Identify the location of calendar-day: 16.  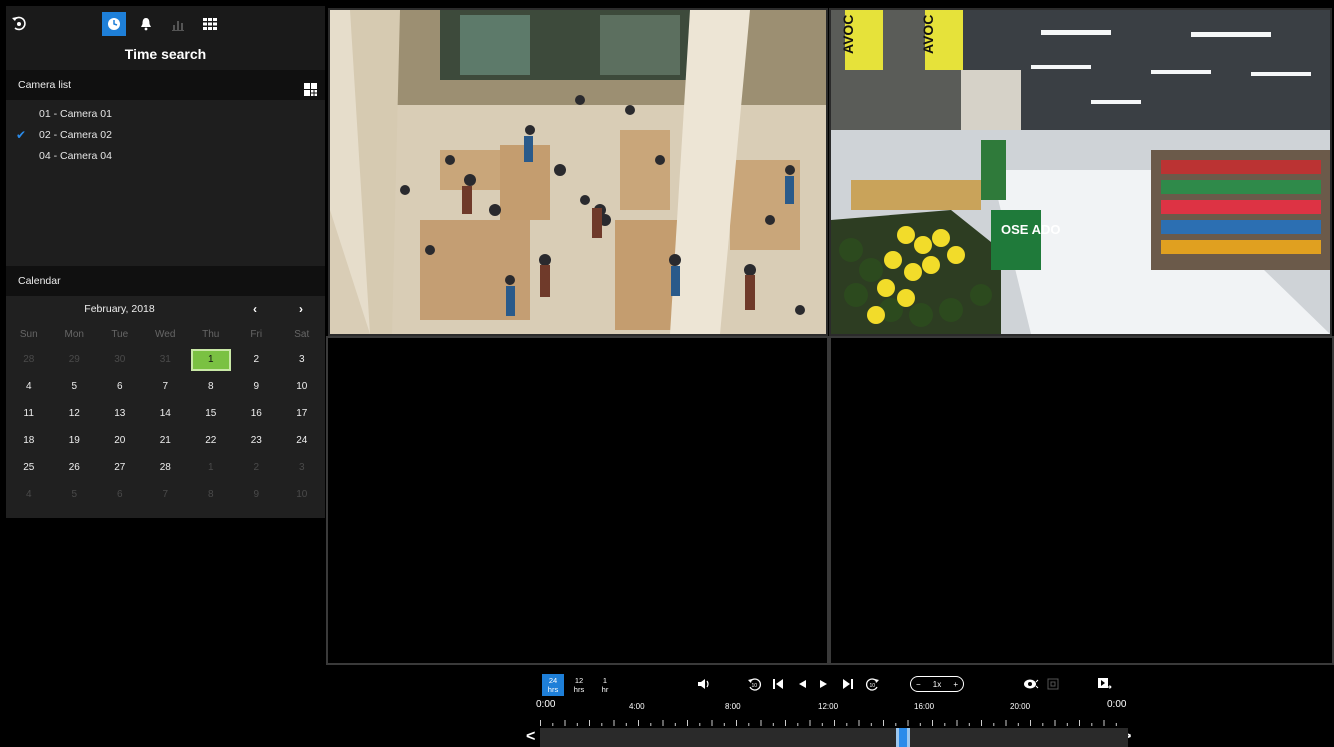
(257, 413).